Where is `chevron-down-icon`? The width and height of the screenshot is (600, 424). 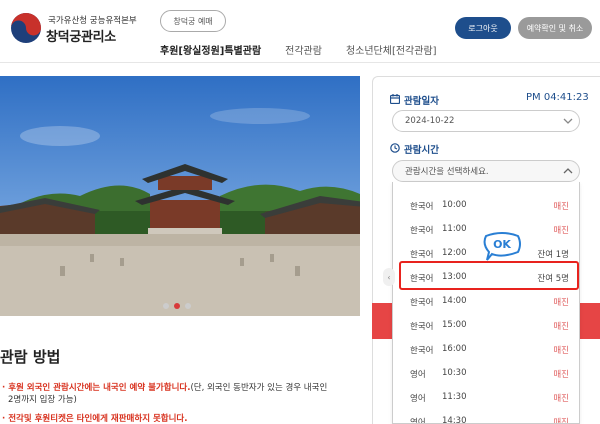 chevron-down-icon is located at coordinates (568, 121).